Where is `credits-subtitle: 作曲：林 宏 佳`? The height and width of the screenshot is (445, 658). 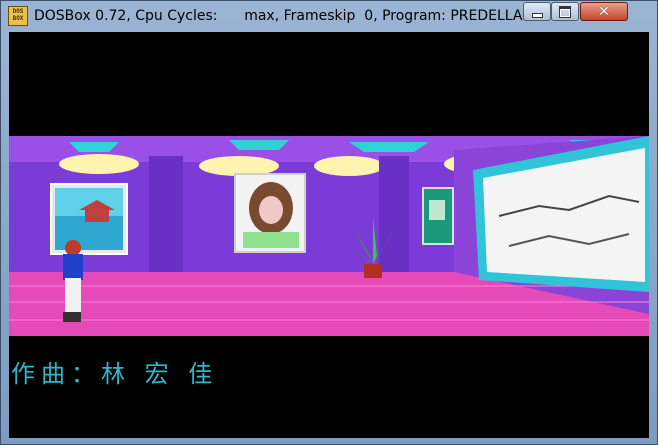 credits-subtitle: 作曲：林 宏 佳 is located at coordinates (115, 374).